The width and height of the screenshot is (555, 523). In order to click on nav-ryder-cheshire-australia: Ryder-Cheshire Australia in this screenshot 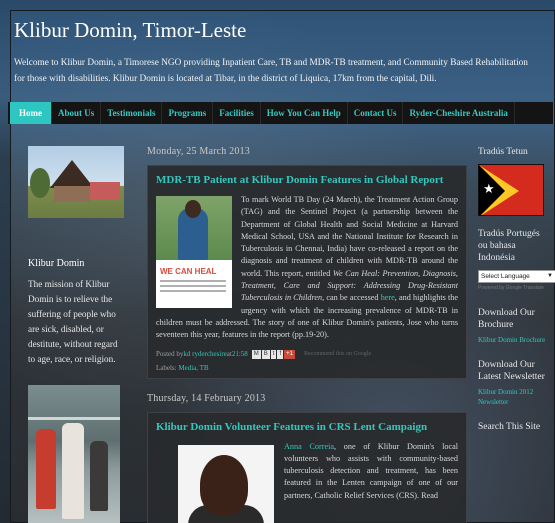, I will do `click(459, 113)`.